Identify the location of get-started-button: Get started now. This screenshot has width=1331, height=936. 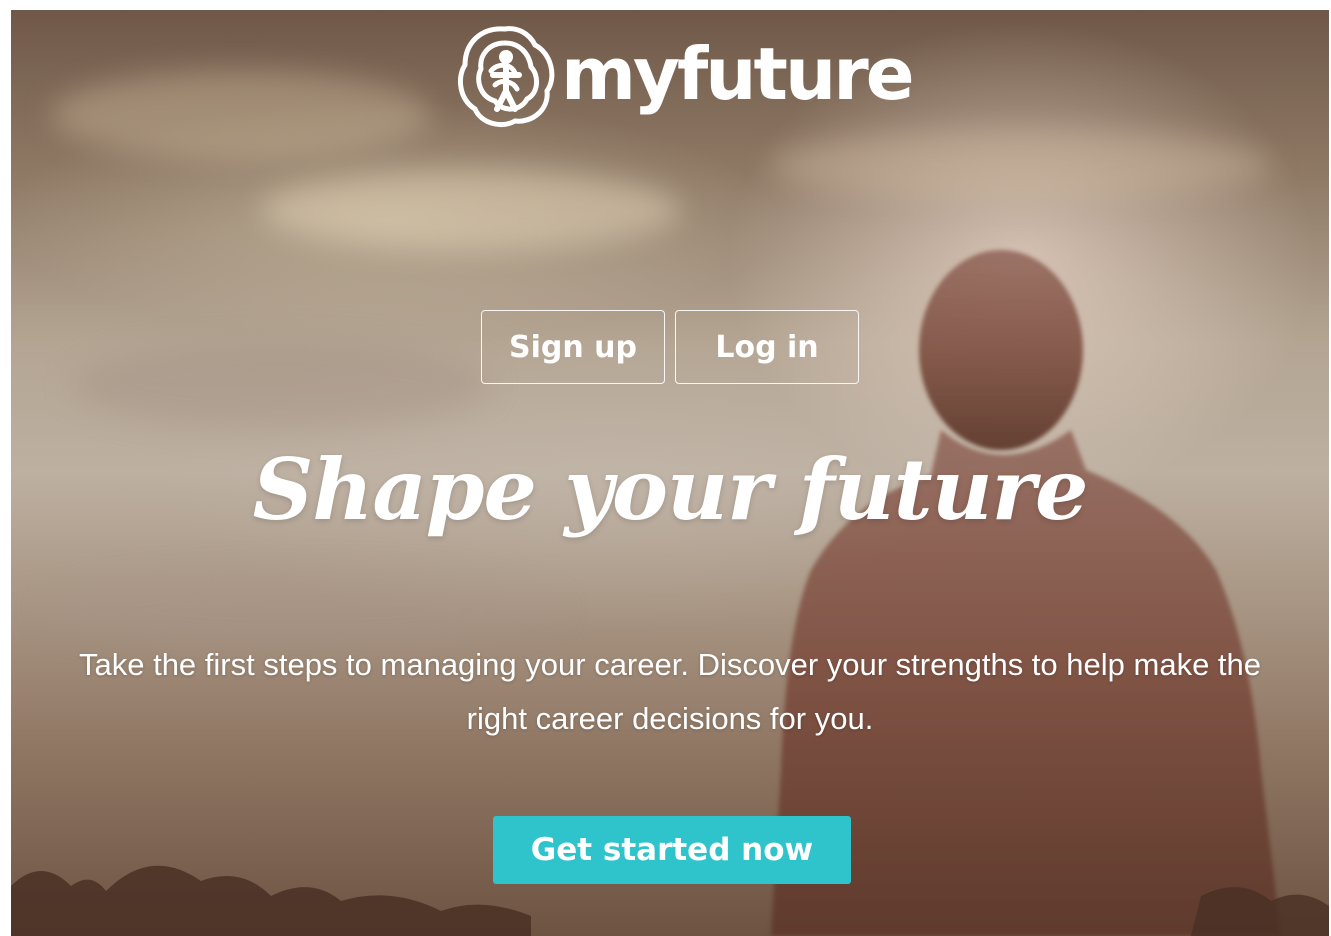
(672, 850).